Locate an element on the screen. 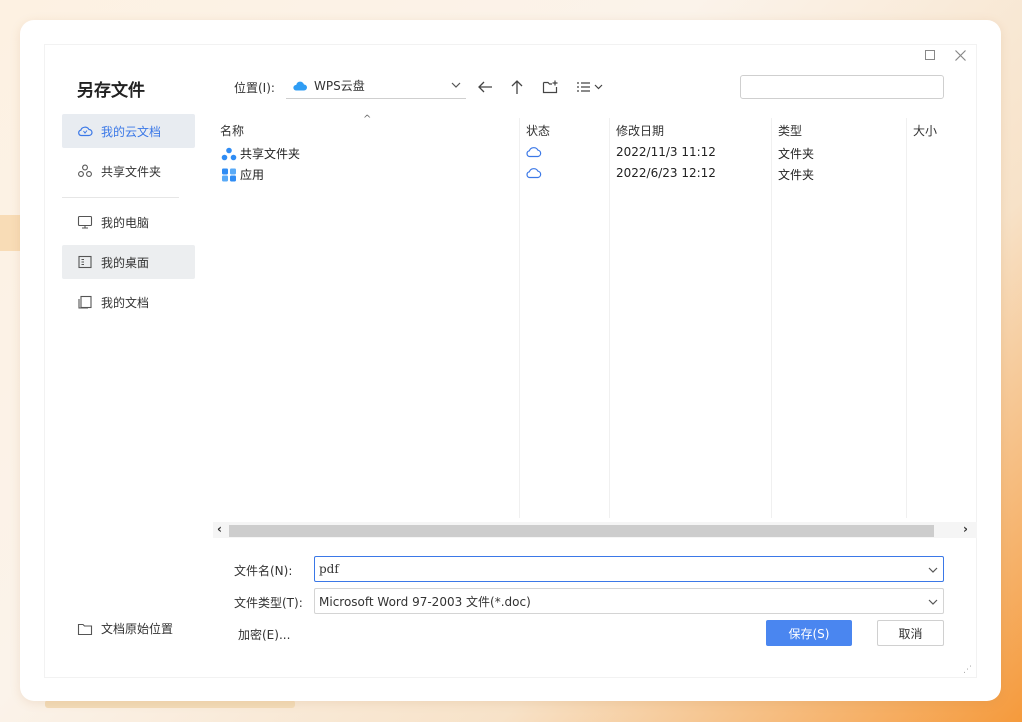 The image size is (1022, 722). original-location-link: 文档原始位置 is located at coordinates (125, 628).